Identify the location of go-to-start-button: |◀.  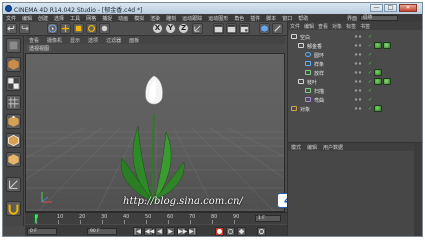
(137, 231).